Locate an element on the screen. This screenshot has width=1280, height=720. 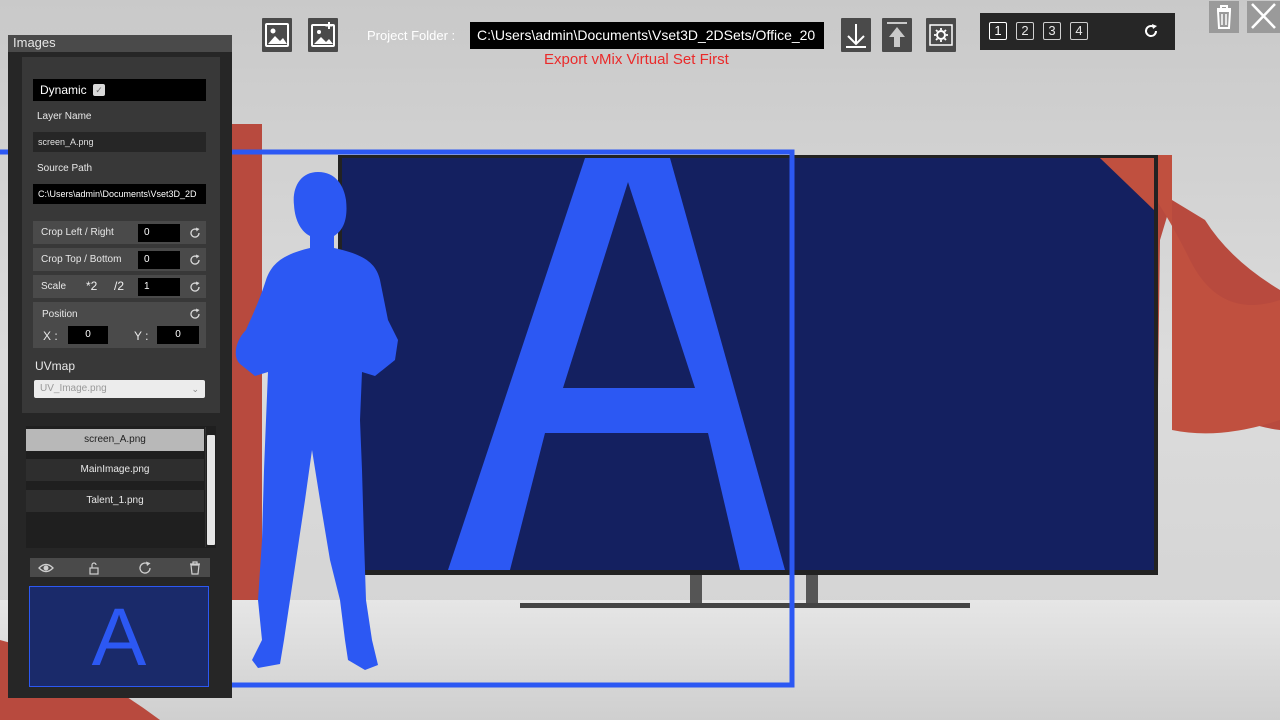
scale-double-button: *2 is located at coordinates (91, 286).